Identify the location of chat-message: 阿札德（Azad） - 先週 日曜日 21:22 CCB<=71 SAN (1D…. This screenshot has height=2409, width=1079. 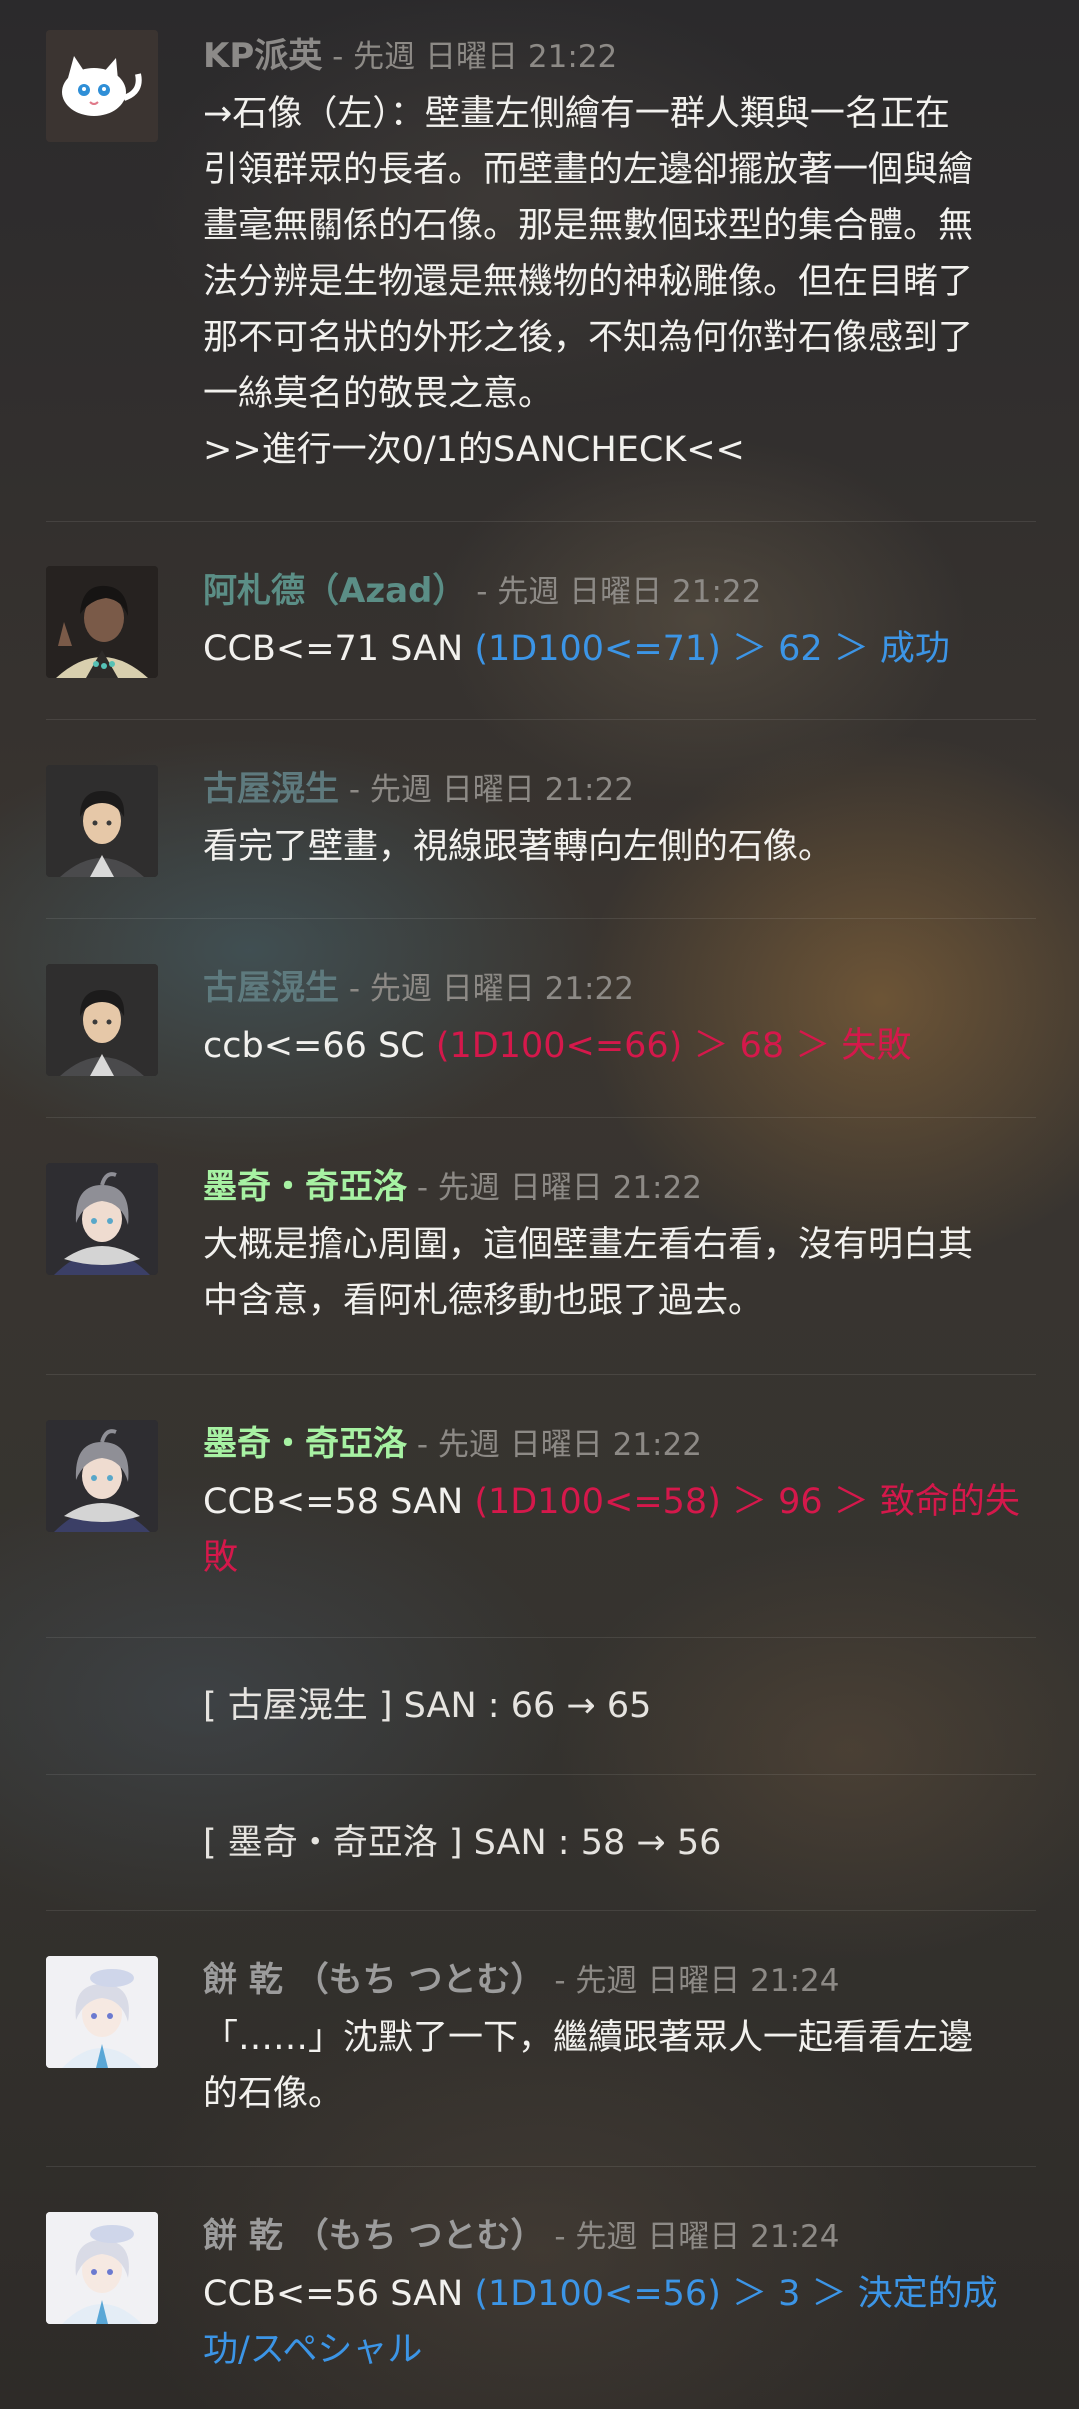
(541, 620).